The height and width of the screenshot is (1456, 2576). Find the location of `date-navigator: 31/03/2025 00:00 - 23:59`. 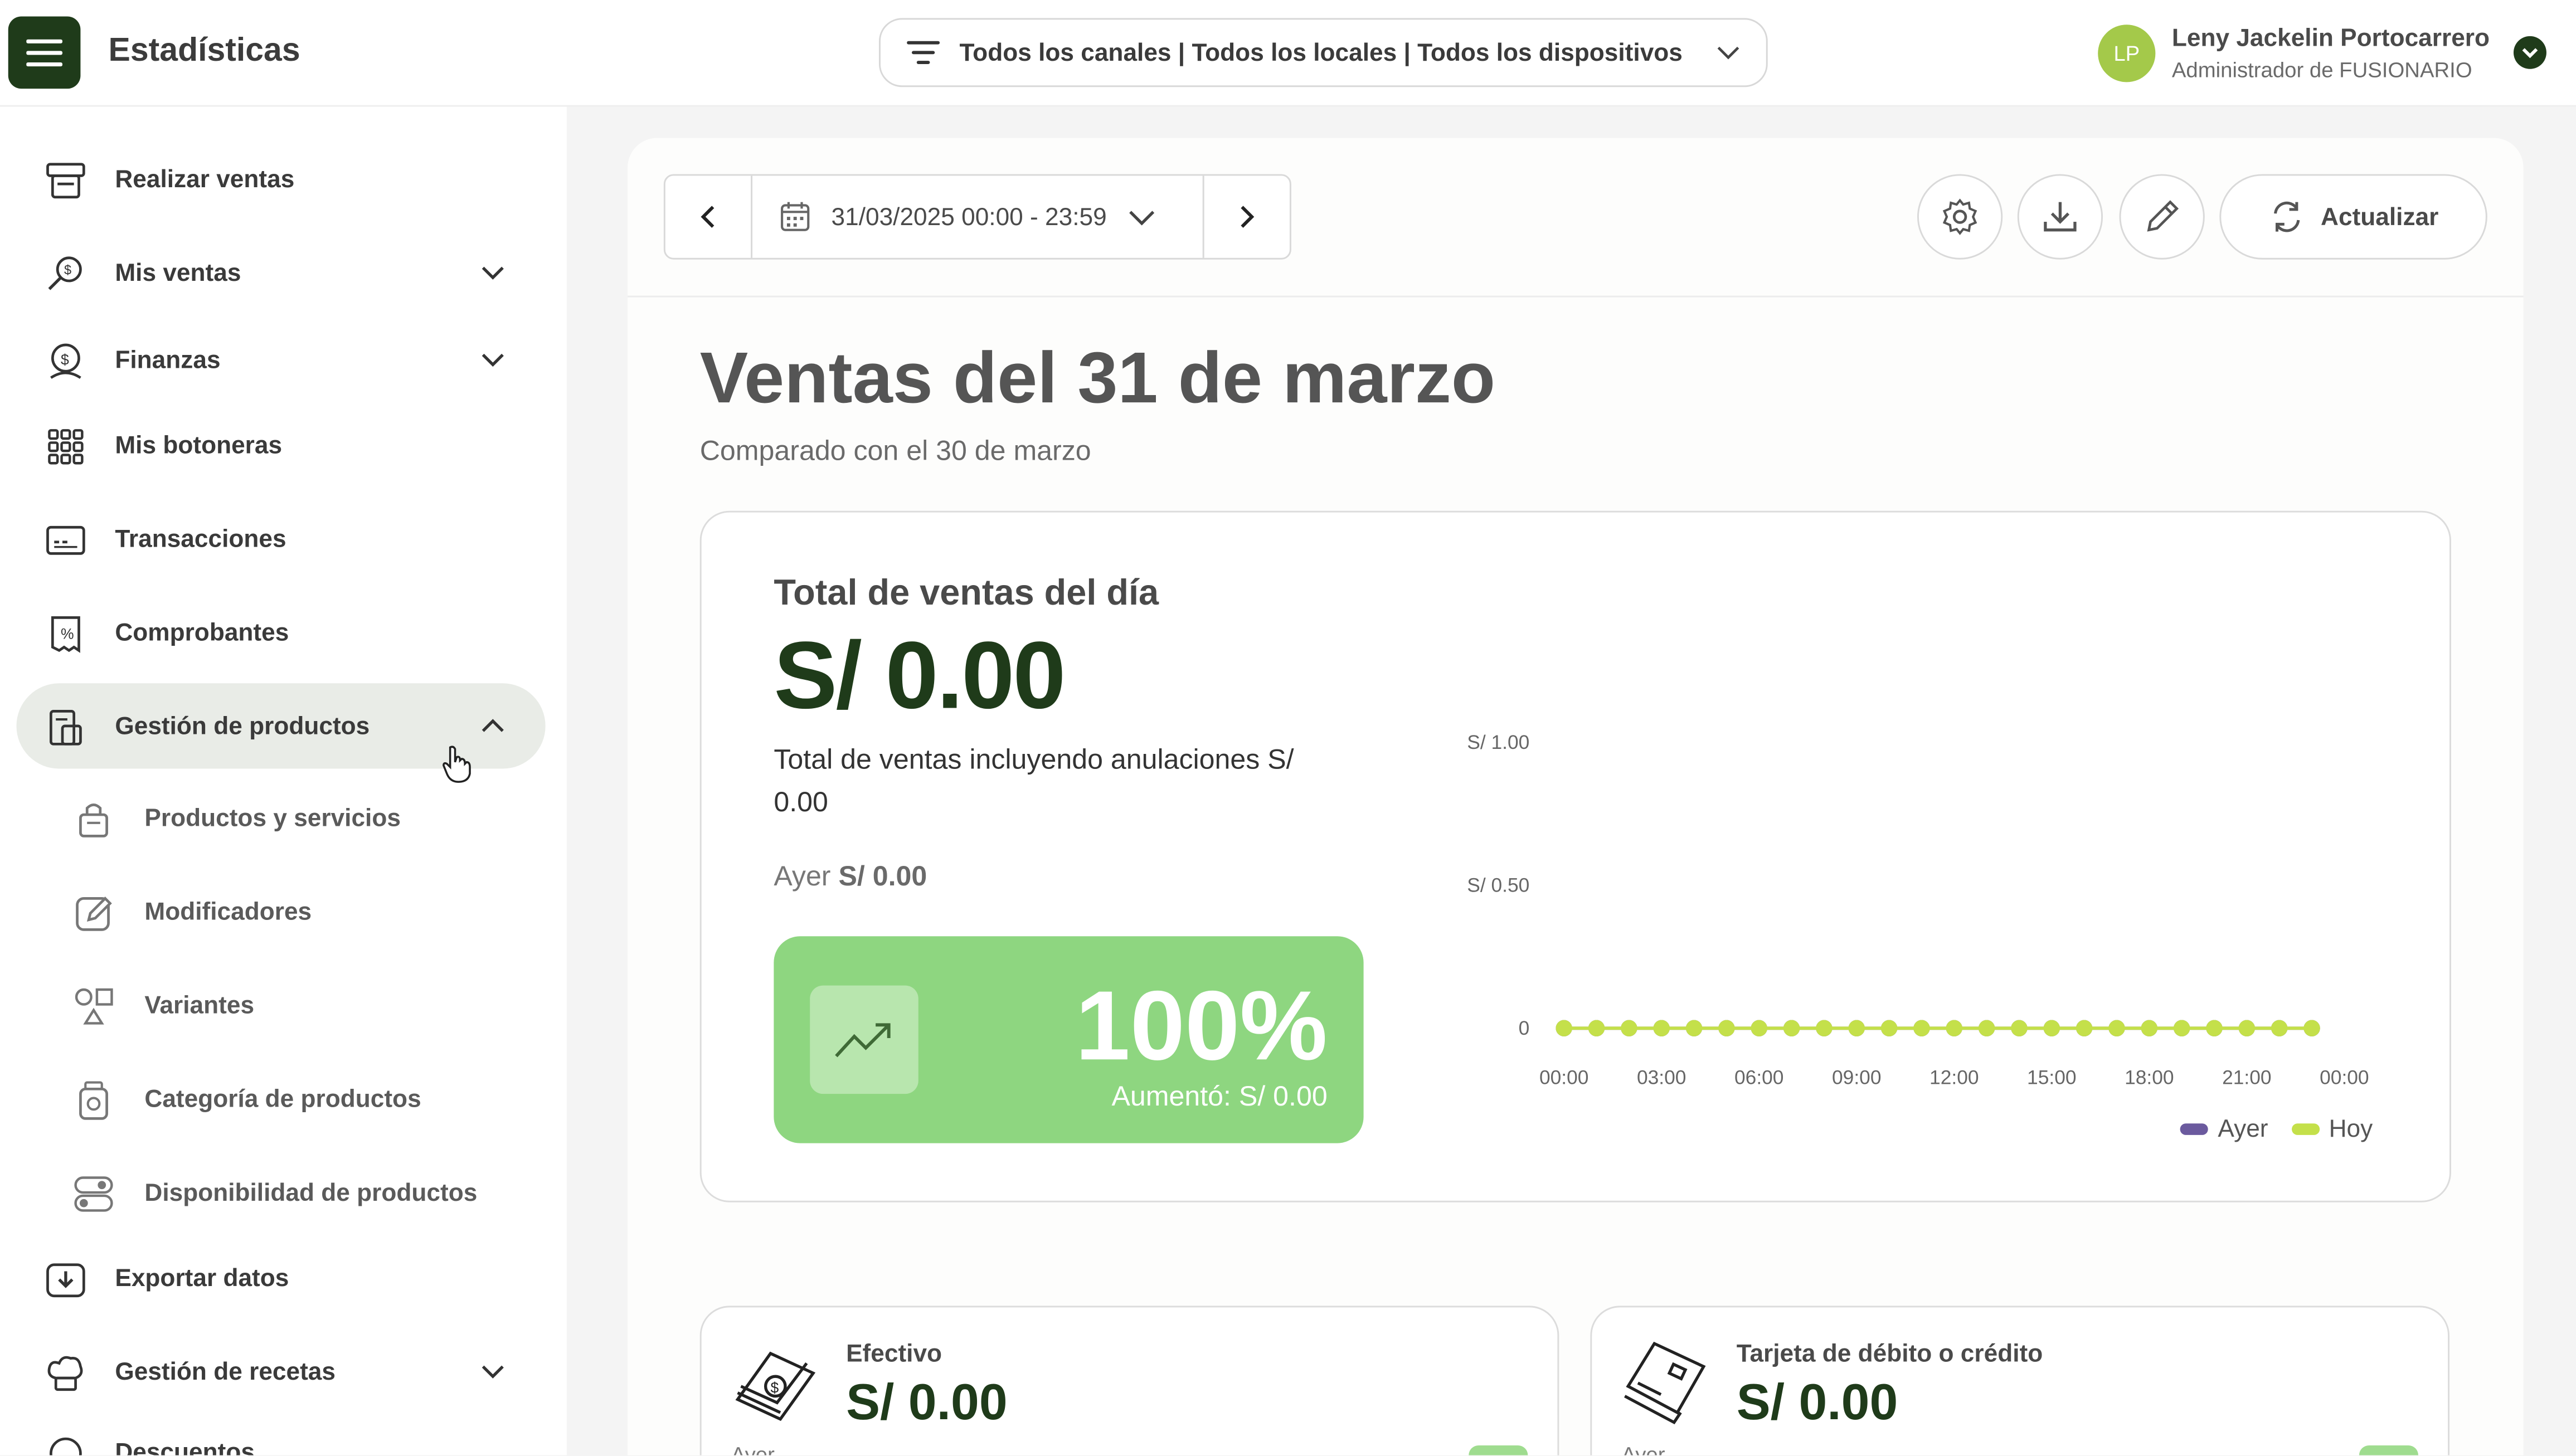

date-navigator: 31/03/2025 00:00 - 23:59 is located at coordinates (977, 217).